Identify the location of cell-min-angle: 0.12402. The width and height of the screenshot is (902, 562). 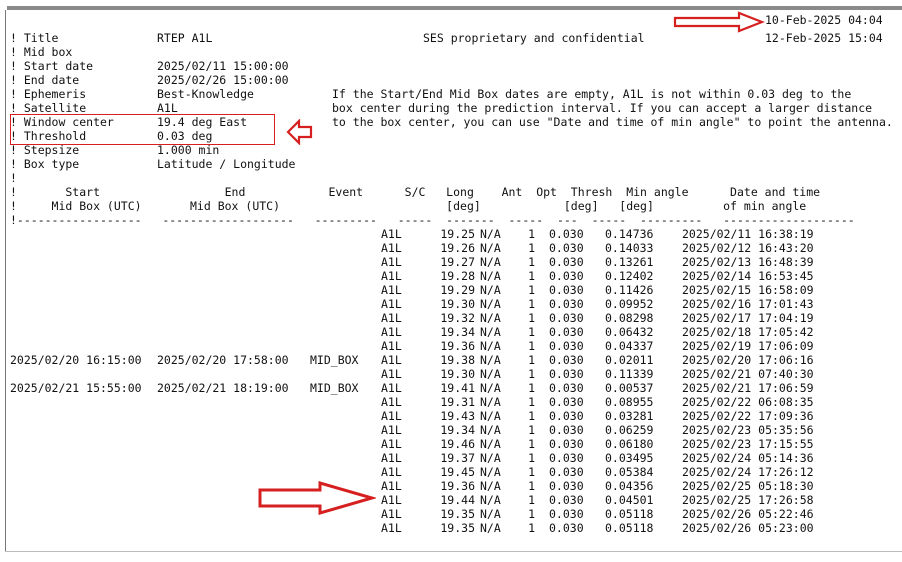
(629, 276).